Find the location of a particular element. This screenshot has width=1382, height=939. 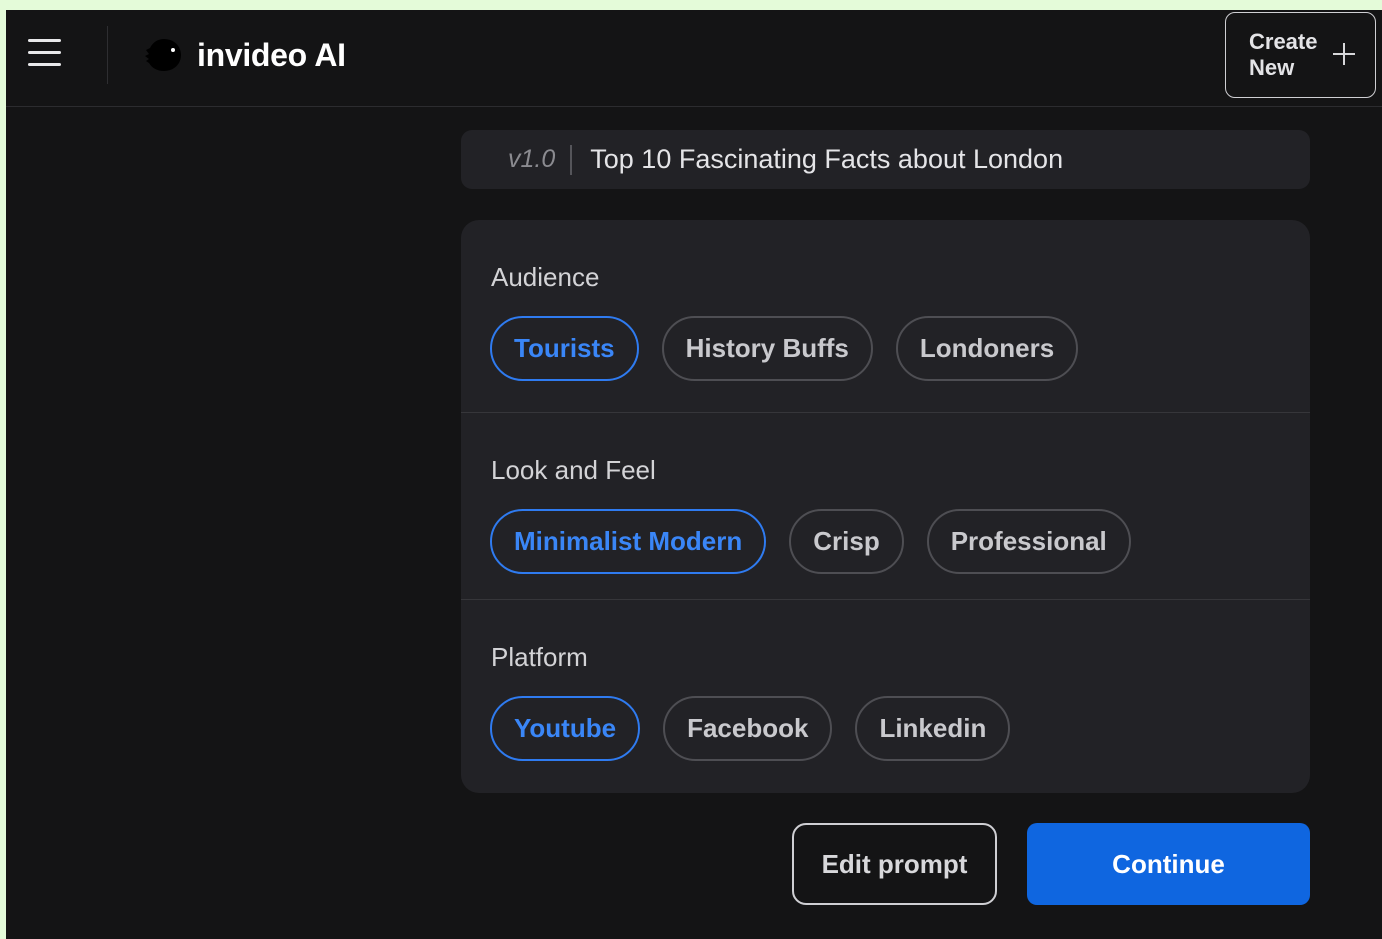

version-label: v1.0 is located at coordinates (532, 159).